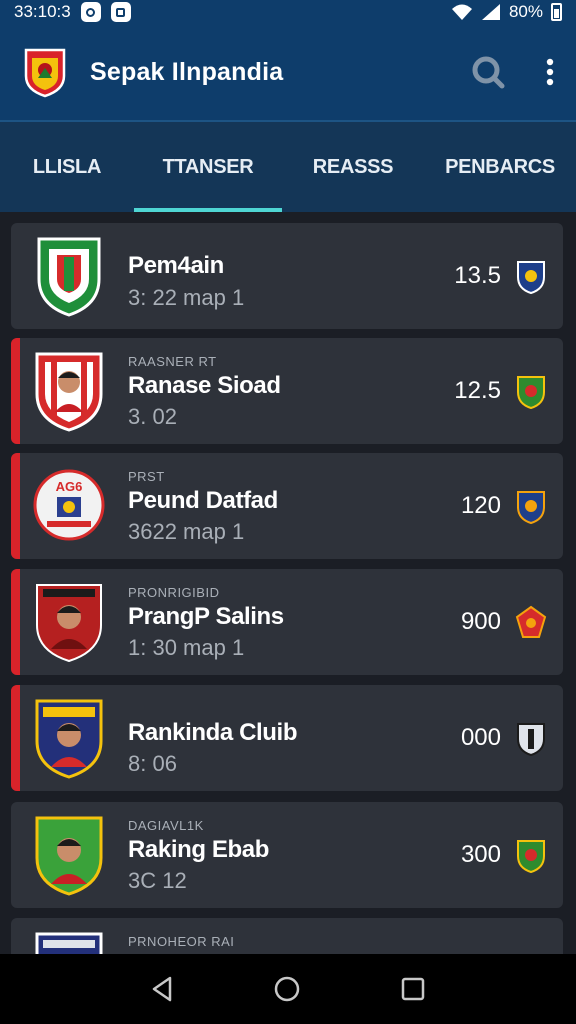 The width and height of the screenshot is (576, 1024). What do you see at coordinates (166, 825) in the screenshot?
I see `club-tag: DAGIAVL1K` at bounding box center [166, 825].